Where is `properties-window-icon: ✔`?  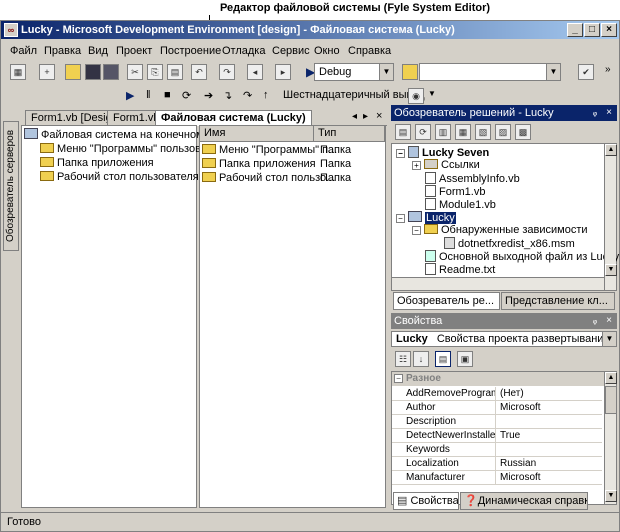
properties-window-icon: ✔ is located at coordinates (586, 72).